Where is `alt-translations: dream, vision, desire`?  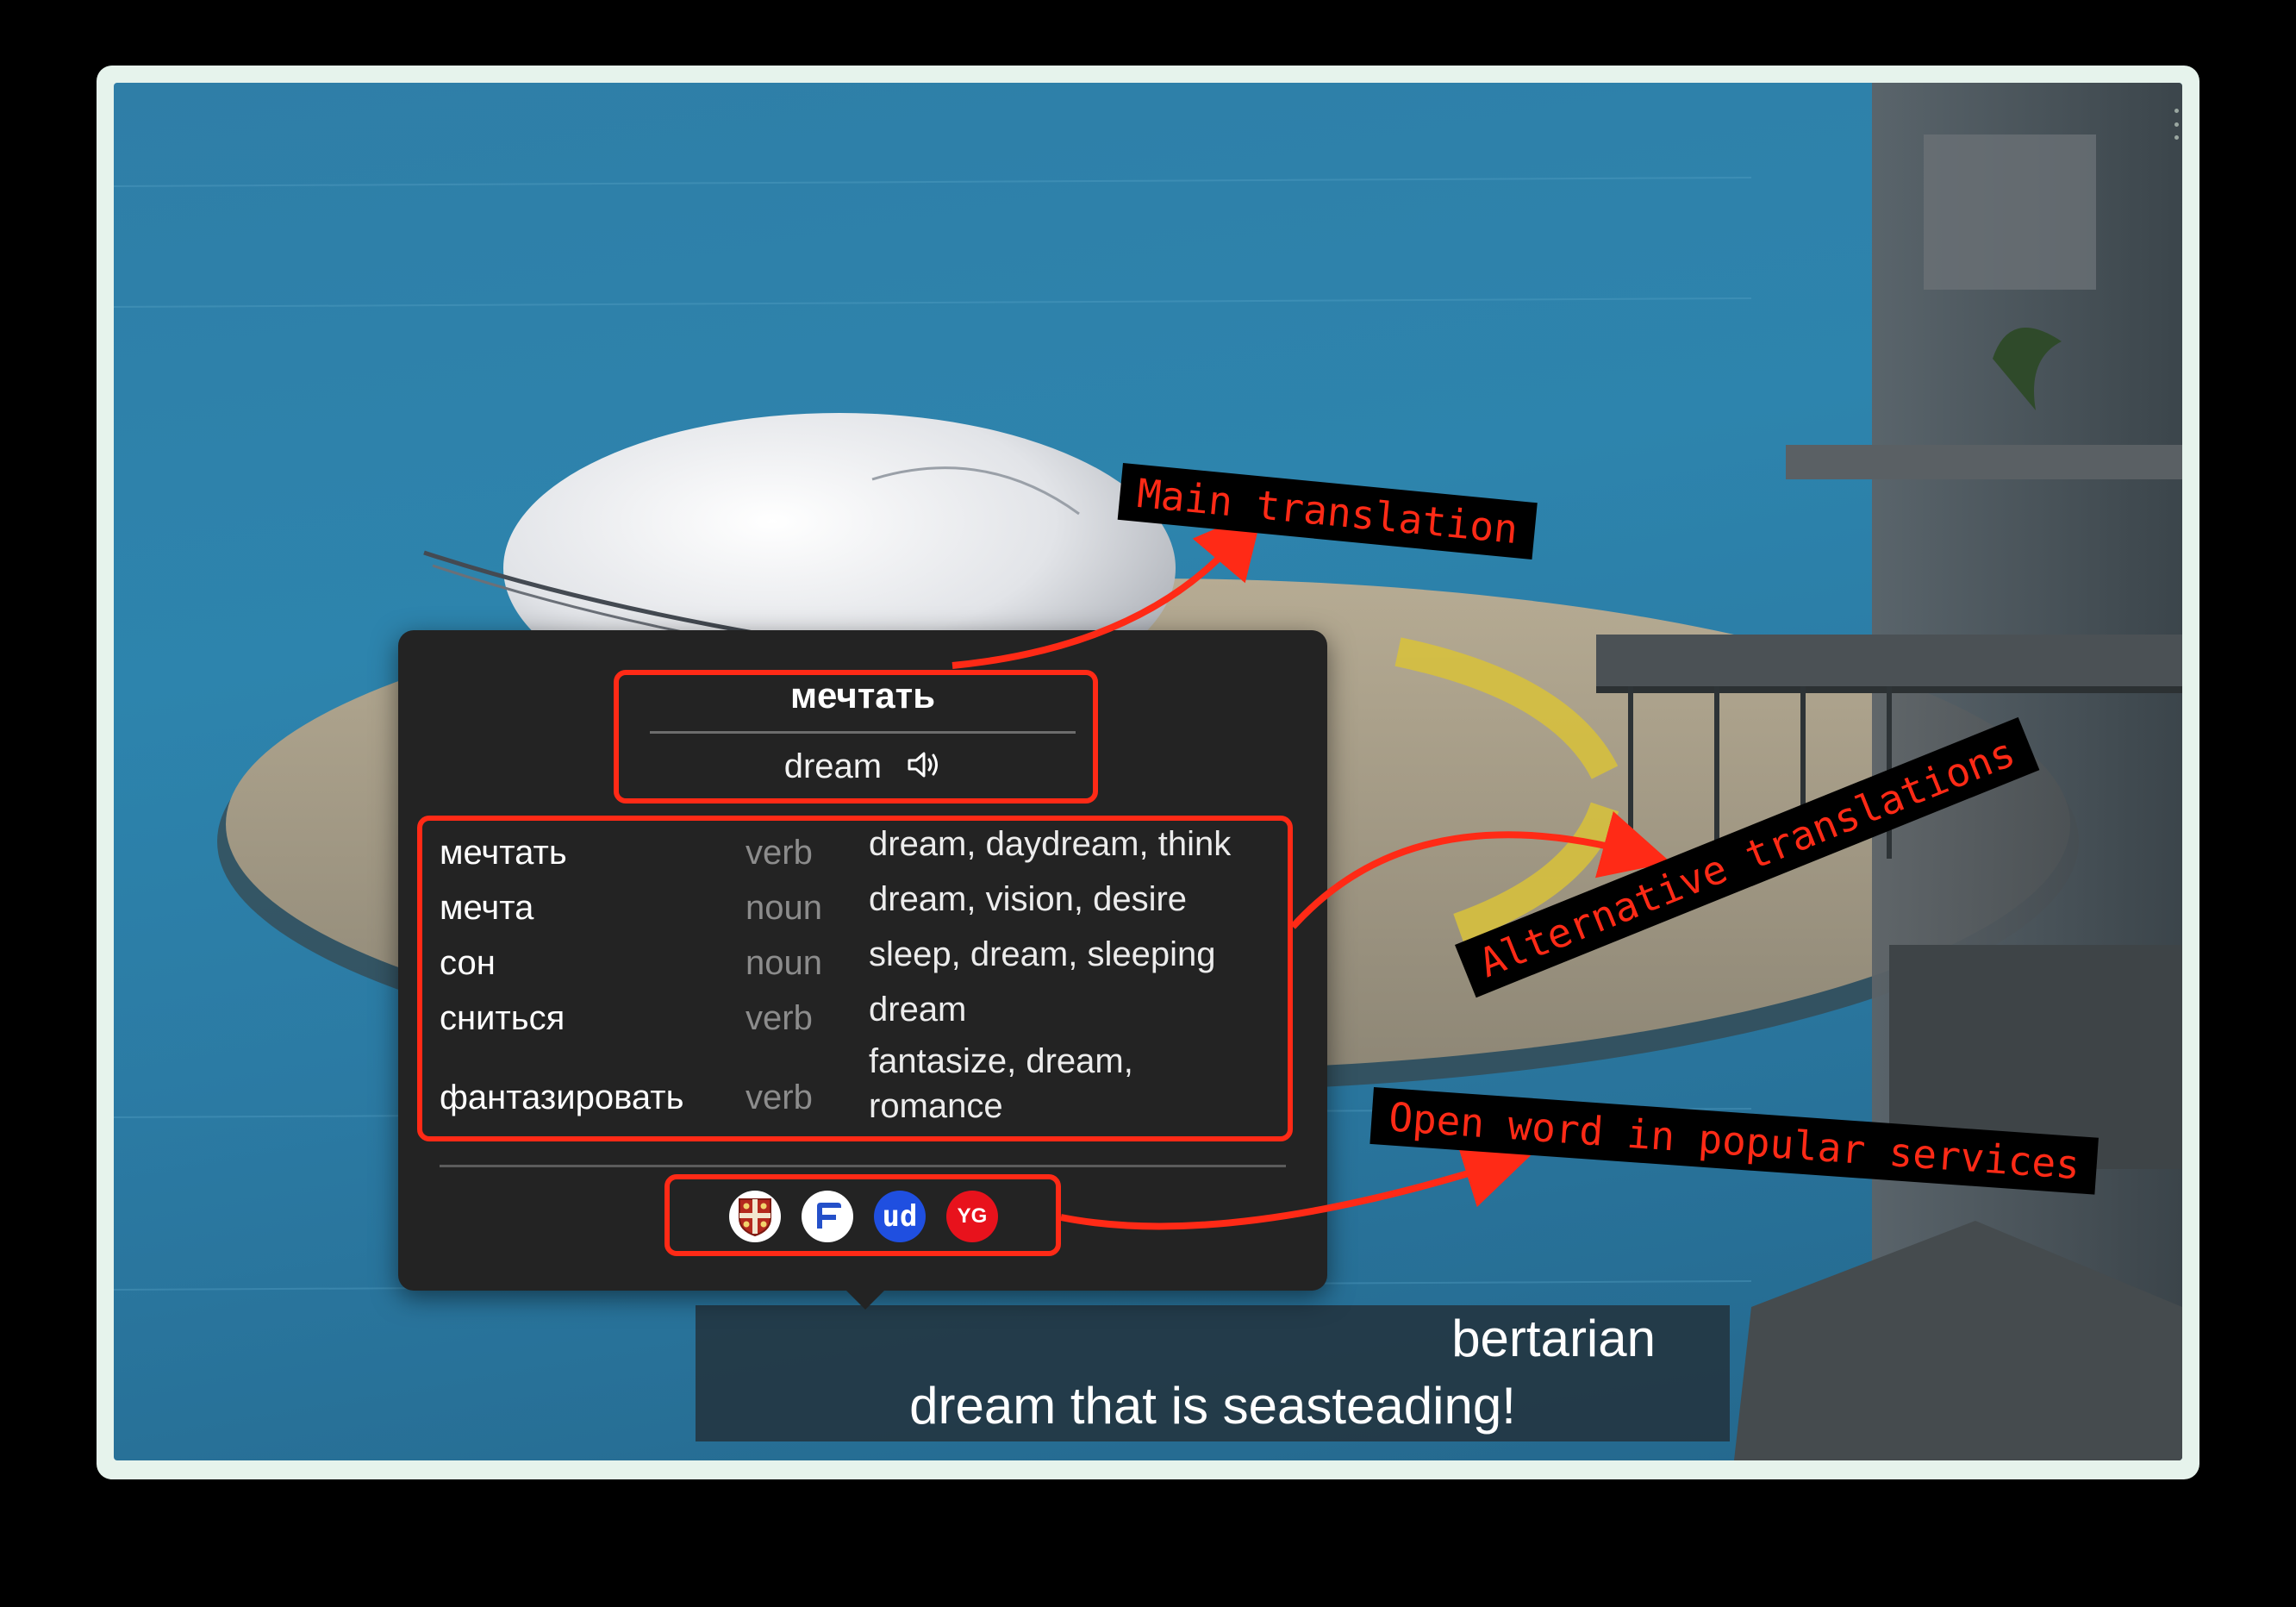 alt-translations: dream, vision, desire is located at coordinates (1028, 899).